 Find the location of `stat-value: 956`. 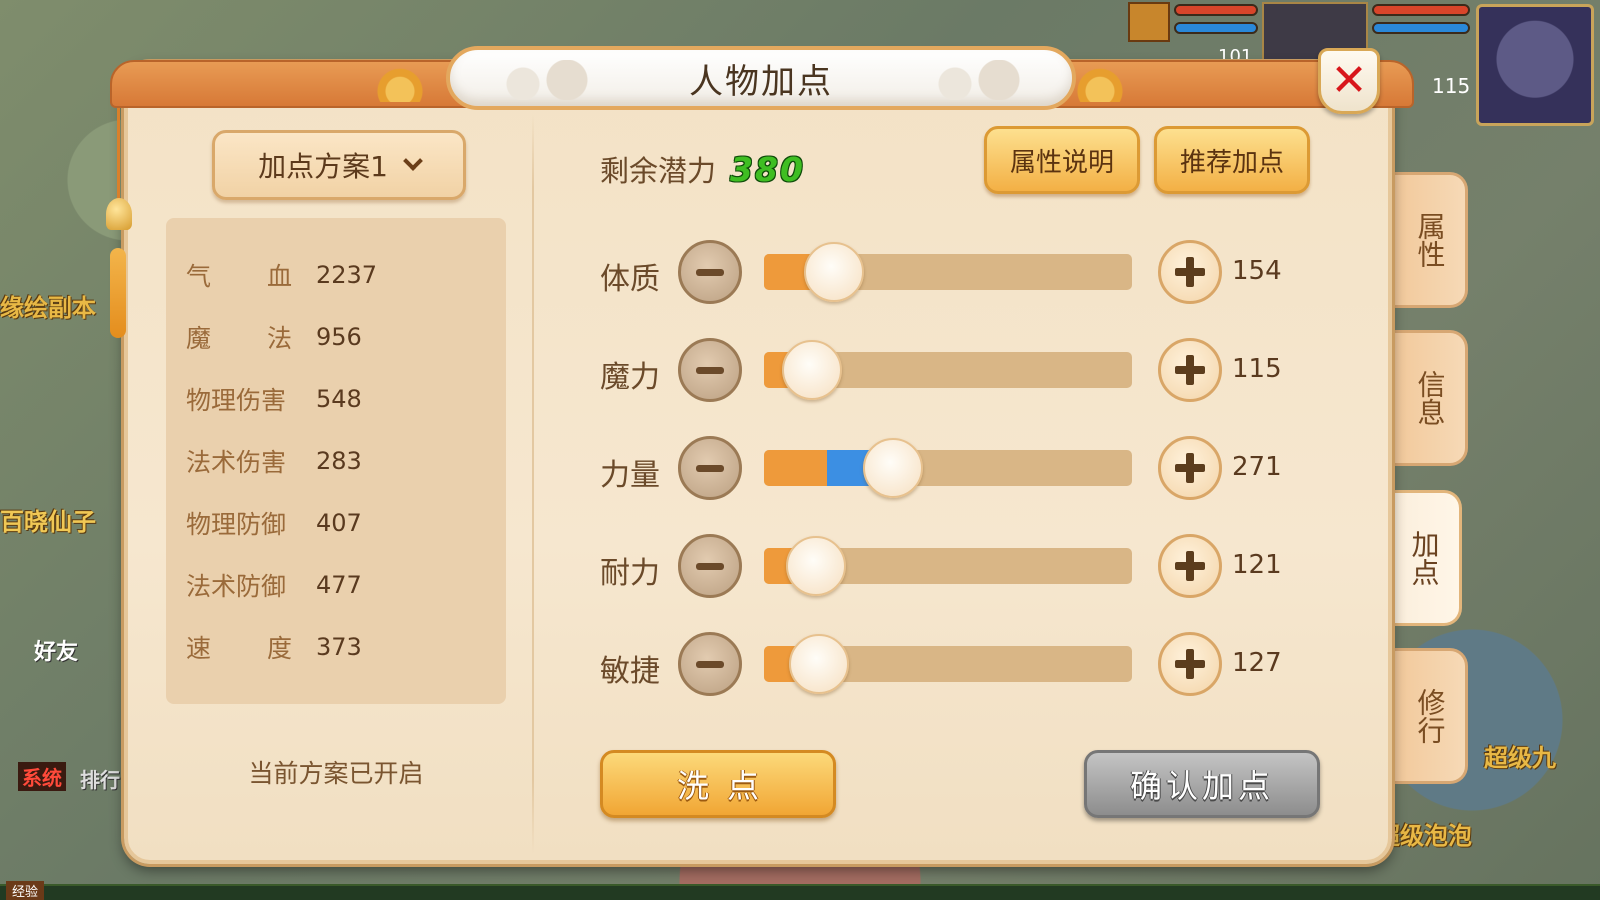

stat-value: 956 is located at coordinates (339, 337).